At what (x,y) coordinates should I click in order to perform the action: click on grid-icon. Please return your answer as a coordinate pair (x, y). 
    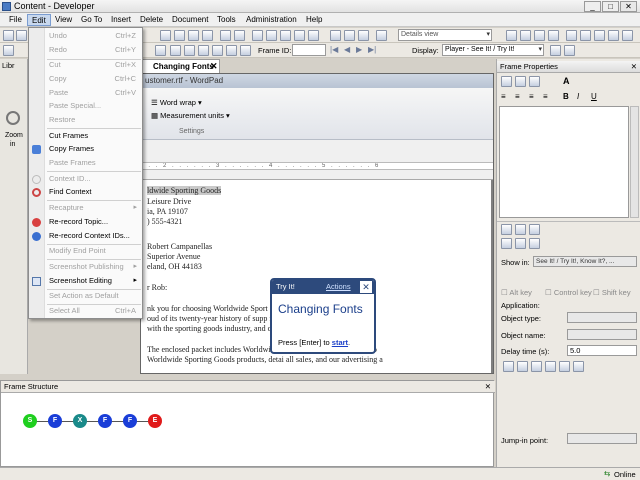
    Looking at the image, I should click on (553, 35).